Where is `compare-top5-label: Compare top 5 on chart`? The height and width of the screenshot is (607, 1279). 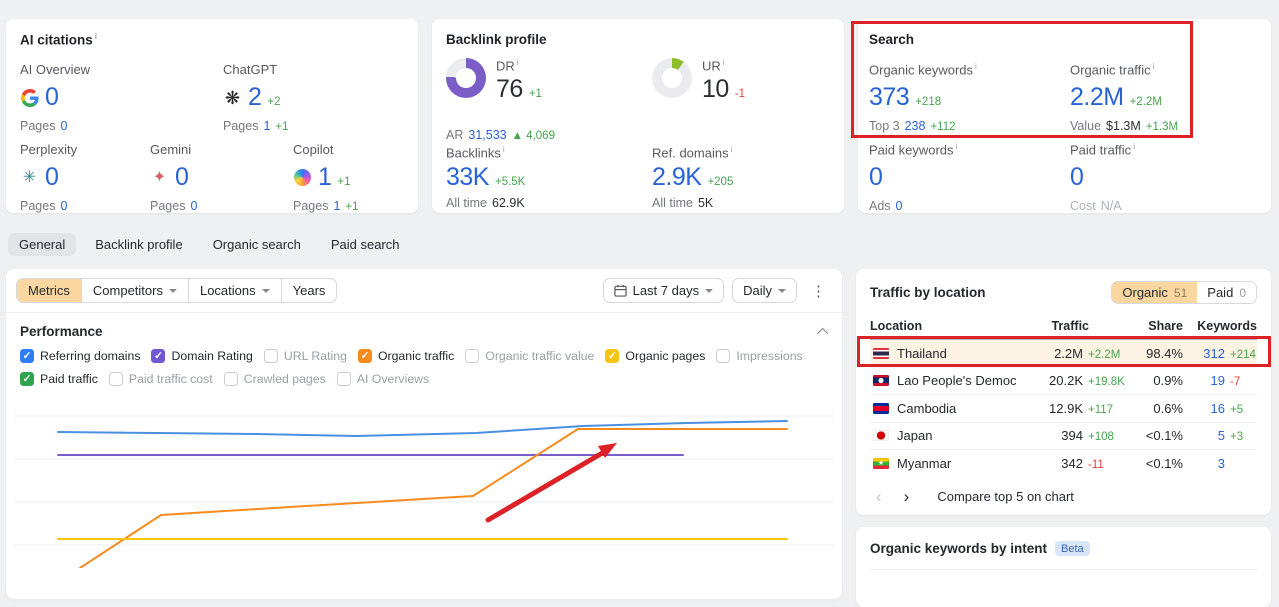 compare-top5-label: Compare top 5 on chart is located at coordinates (1005, 496).